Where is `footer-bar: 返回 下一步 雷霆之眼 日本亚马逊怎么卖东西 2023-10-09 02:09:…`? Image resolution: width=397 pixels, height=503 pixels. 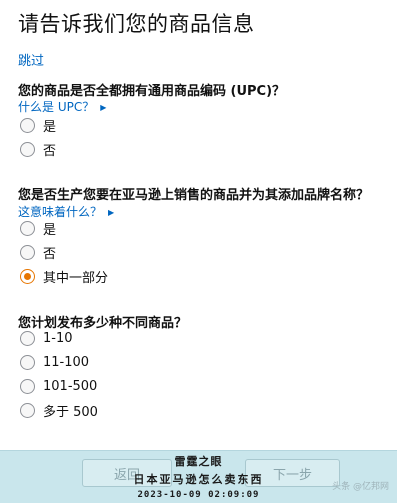
footer-bar: 返回 下一步 雷霆之眼 日本亚马逊怎么卖东西 2023-10-09 02:09:… is located at coordinates (198, 476).